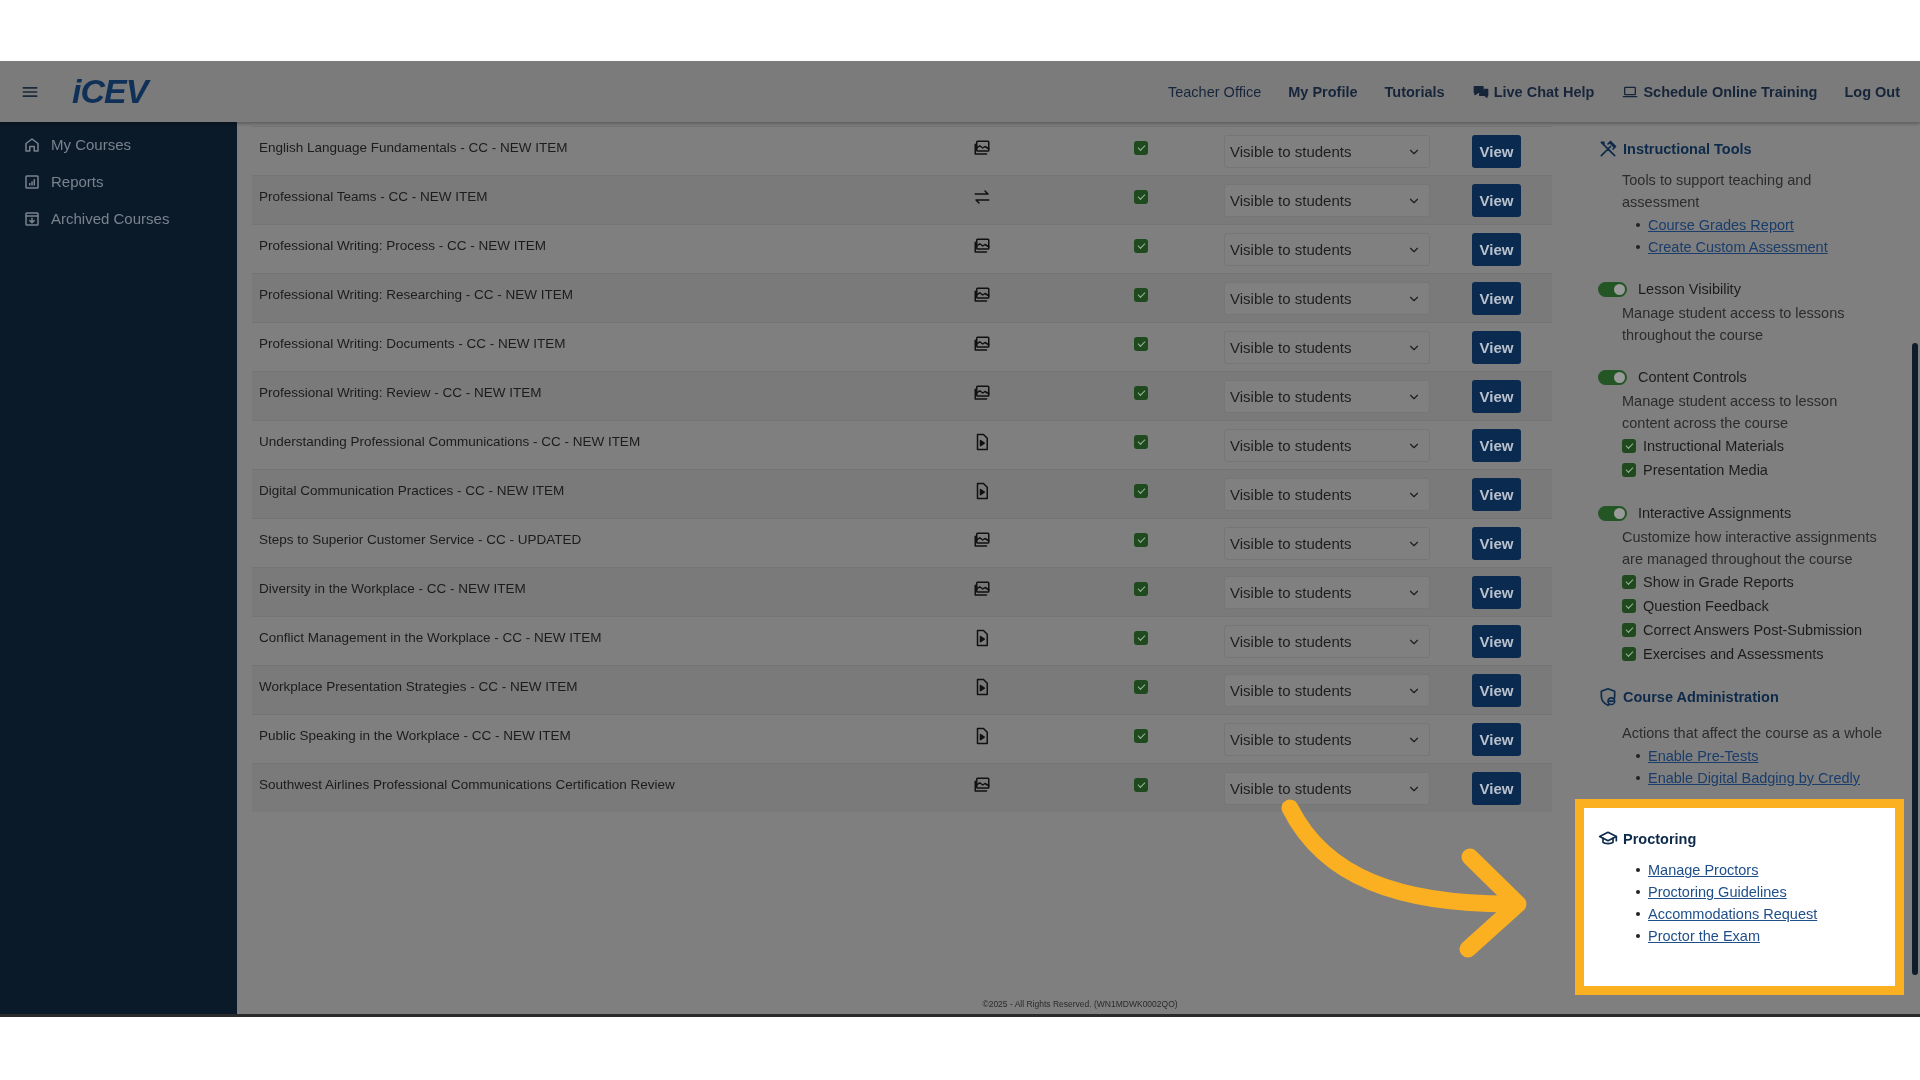 This screenshot has width=1920, height=1080. Describe the element at coordinates (1717, 191) in the screenshot. I see `section-description: Tools to support teaching and assessment` at that location.